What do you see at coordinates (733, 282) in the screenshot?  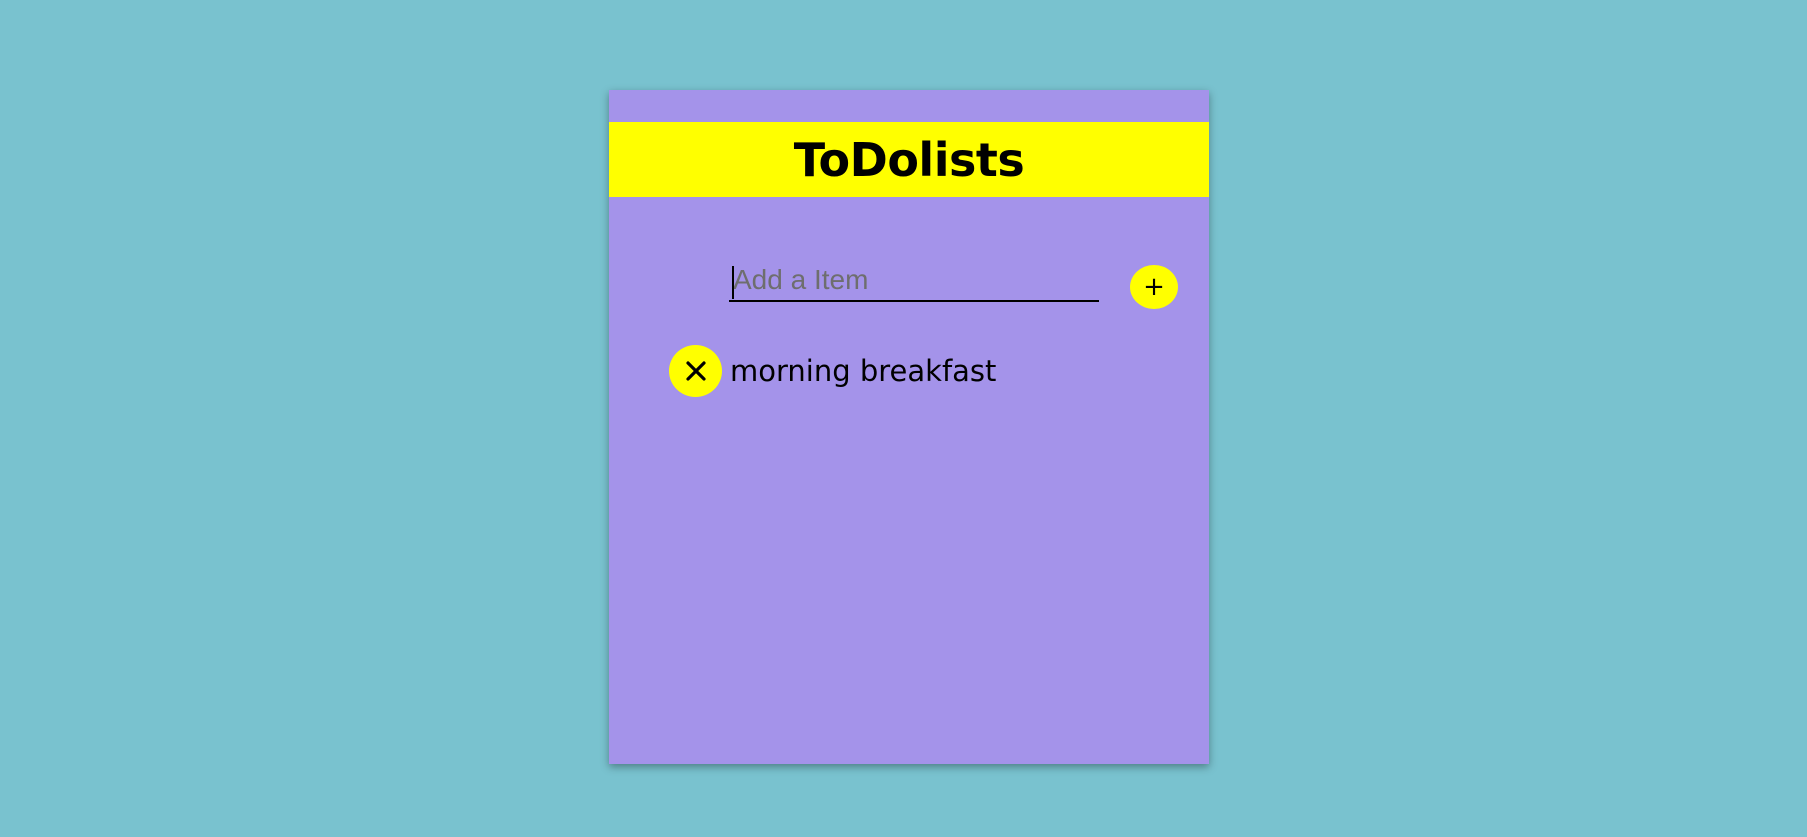 I see `text-caret` at bounding box center [733, 282].